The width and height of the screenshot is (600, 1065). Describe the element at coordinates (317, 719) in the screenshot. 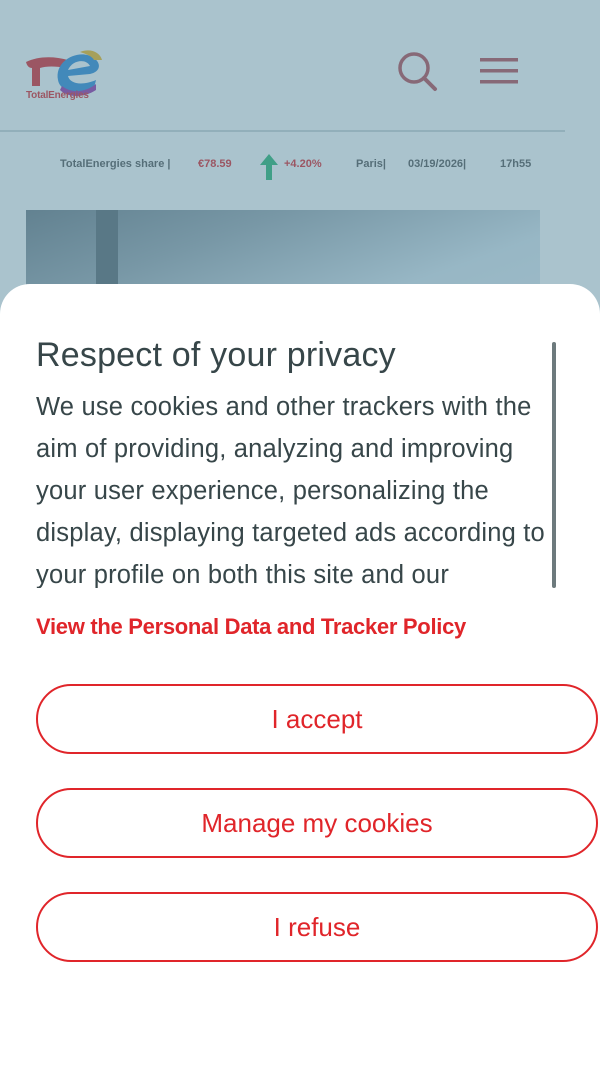

I see `accept-button: I accept` at that location.